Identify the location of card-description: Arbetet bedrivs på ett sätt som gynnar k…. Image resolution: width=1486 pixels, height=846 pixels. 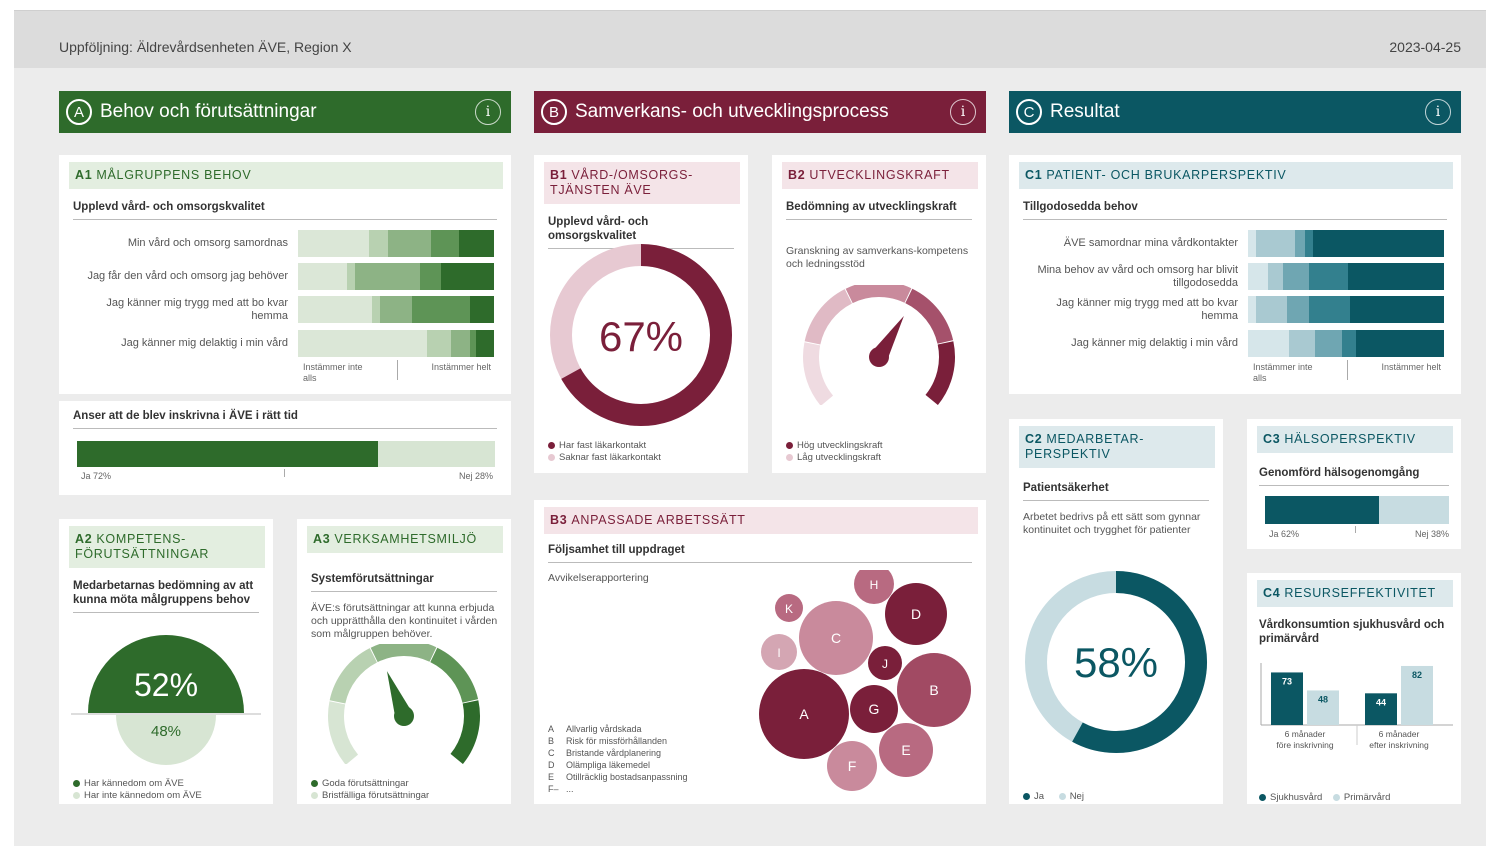
(1112, 523).